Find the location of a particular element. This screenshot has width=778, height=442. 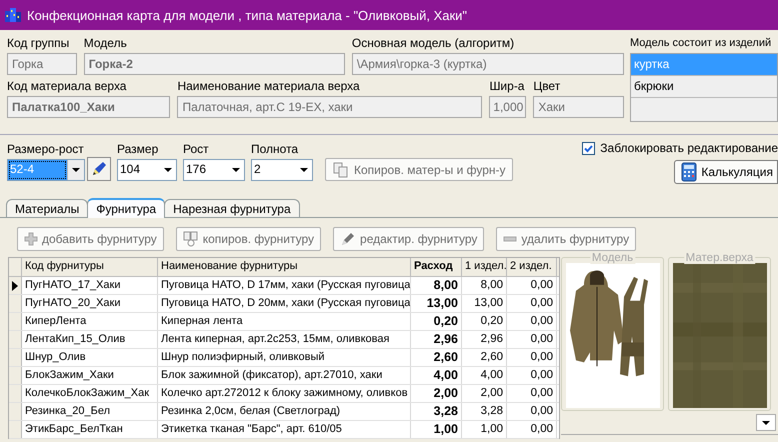

toolbar-button: добавить фурнитуру is located at coordinates (90, 239).